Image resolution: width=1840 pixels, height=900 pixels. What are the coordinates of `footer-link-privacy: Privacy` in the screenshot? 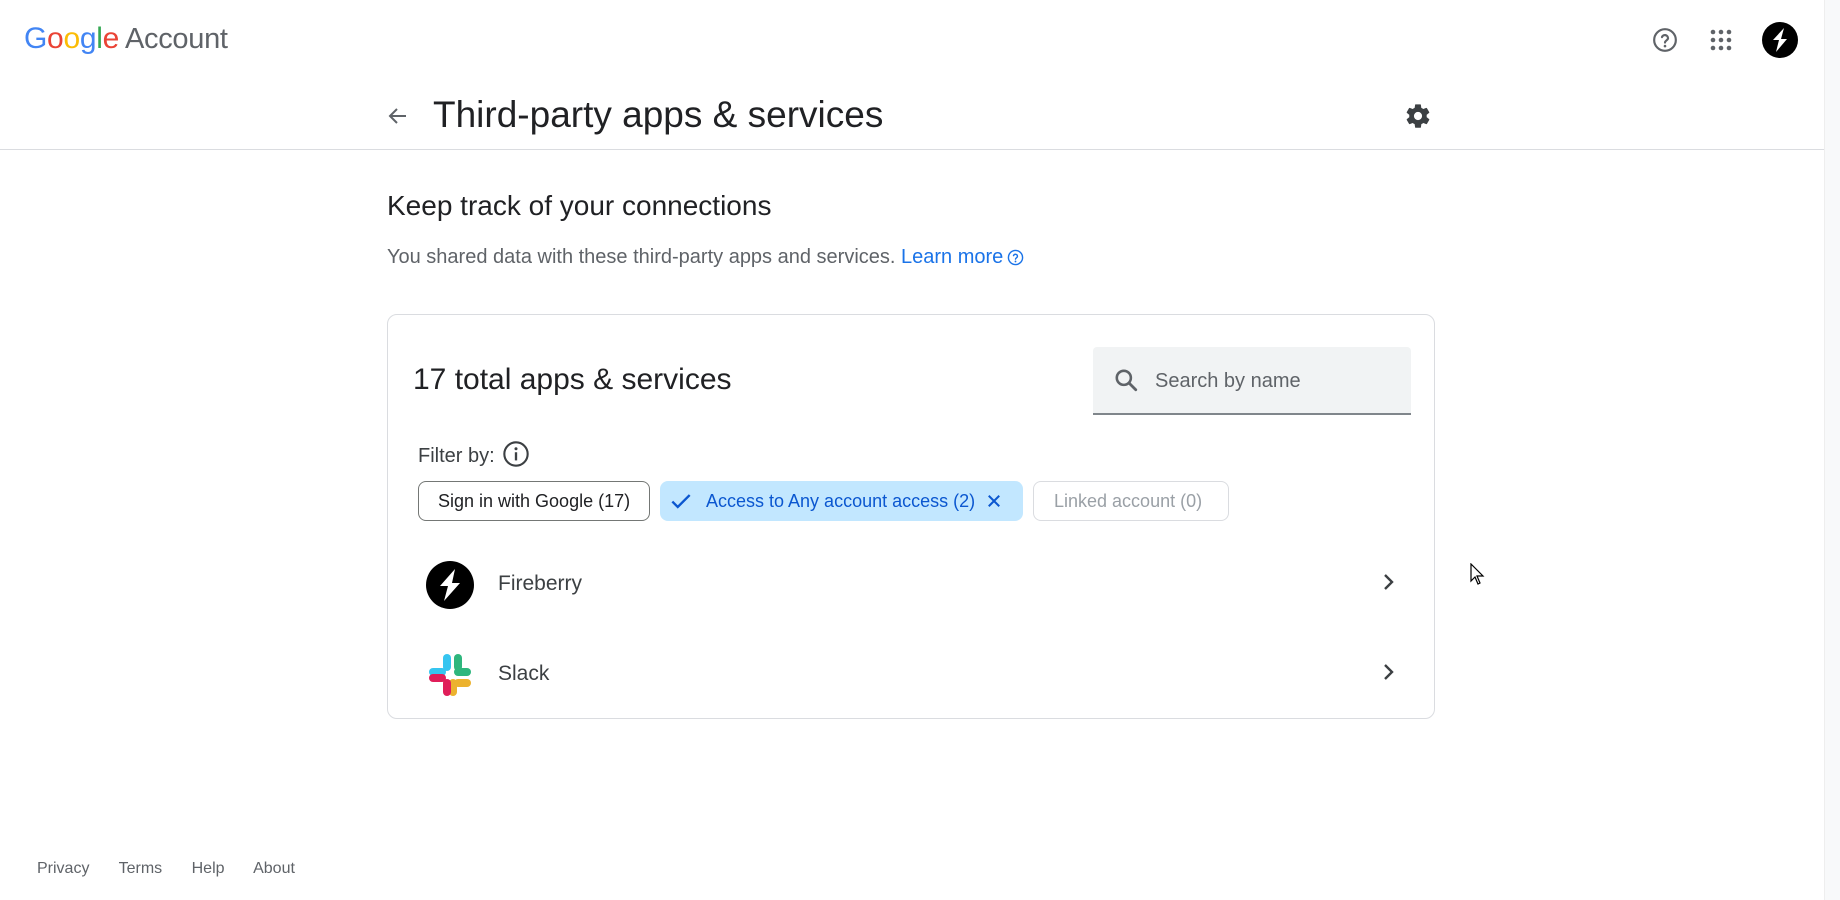 It's located at (63, 868).